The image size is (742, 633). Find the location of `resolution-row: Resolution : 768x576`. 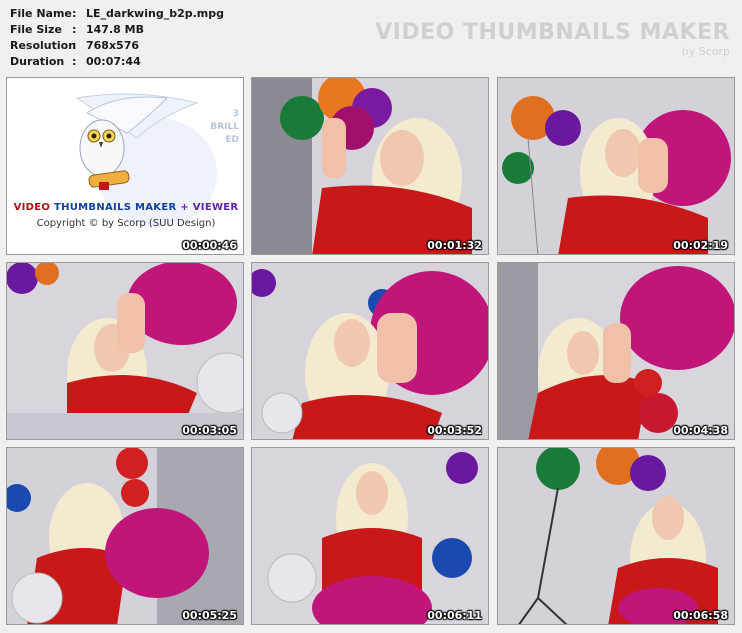

resolution-row: Resolution : 768x576 is located at coordinates (117, 46).